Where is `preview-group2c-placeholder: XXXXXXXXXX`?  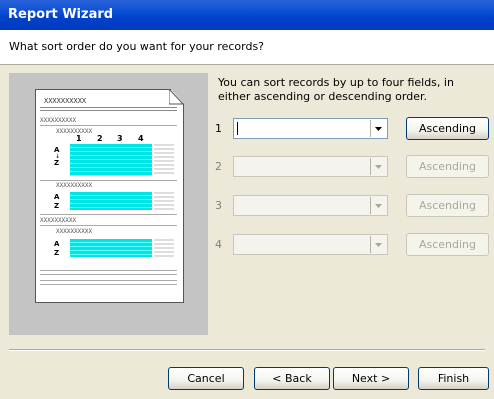
preview-group2c-placeholder: XXXXXXXXXX is located at coordinates (74, 231).